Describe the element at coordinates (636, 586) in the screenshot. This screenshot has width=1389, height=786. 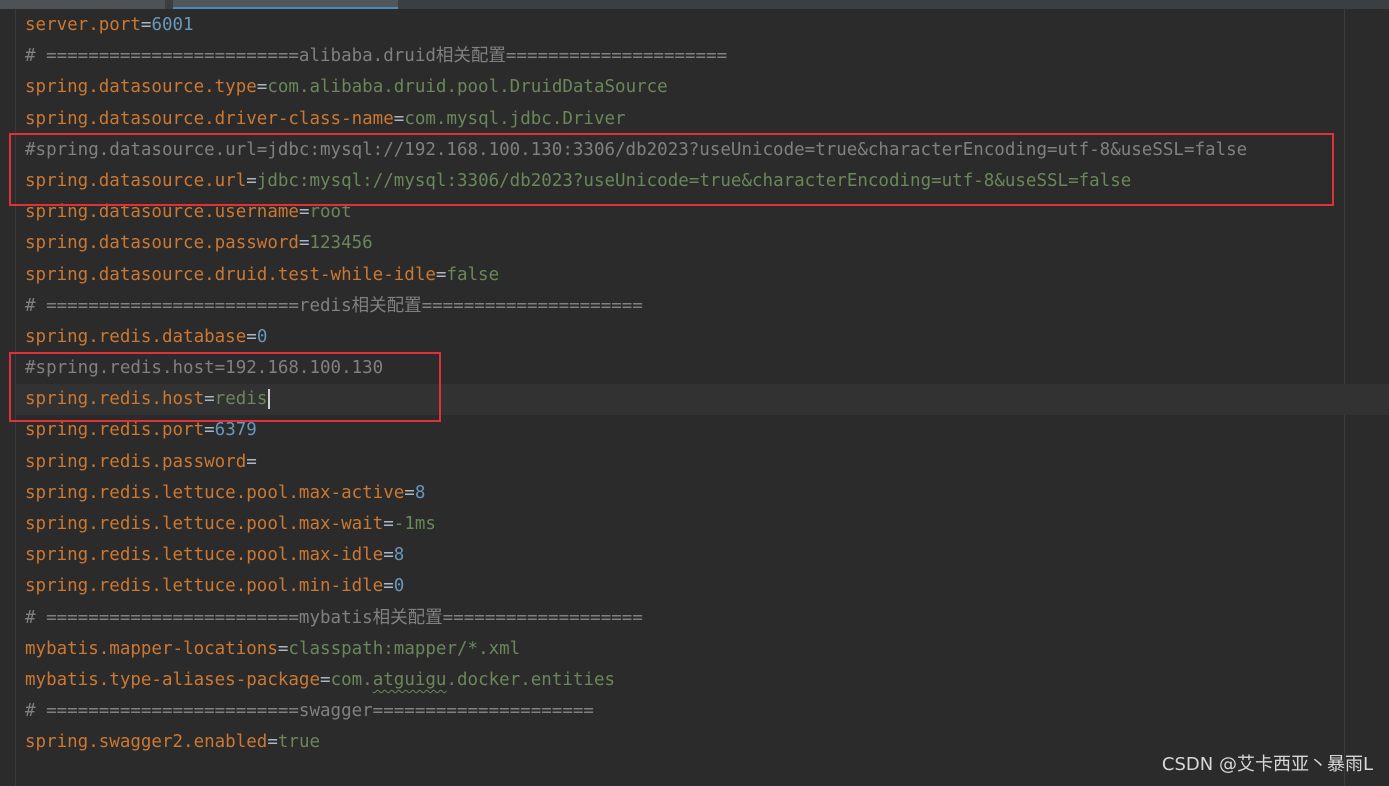
I see `code-line: spring.redis.lettuce.pool.min-idle=0` at that location.